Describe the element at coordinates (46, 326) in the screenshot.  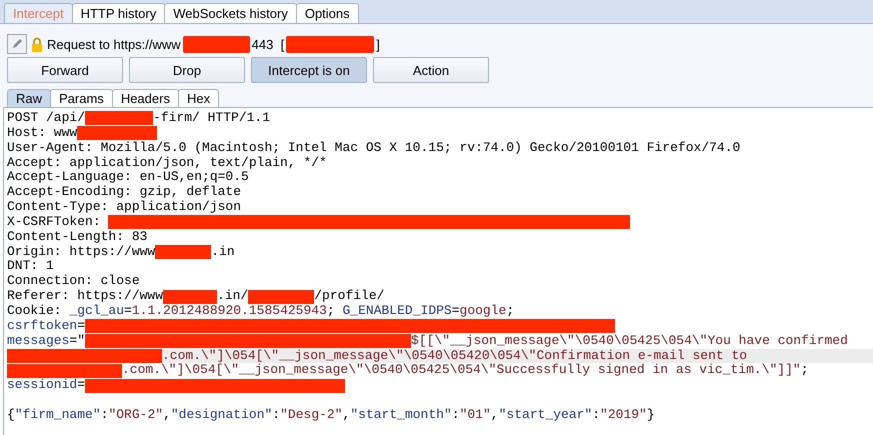
I see `code-text: csrftoken=` at that location.